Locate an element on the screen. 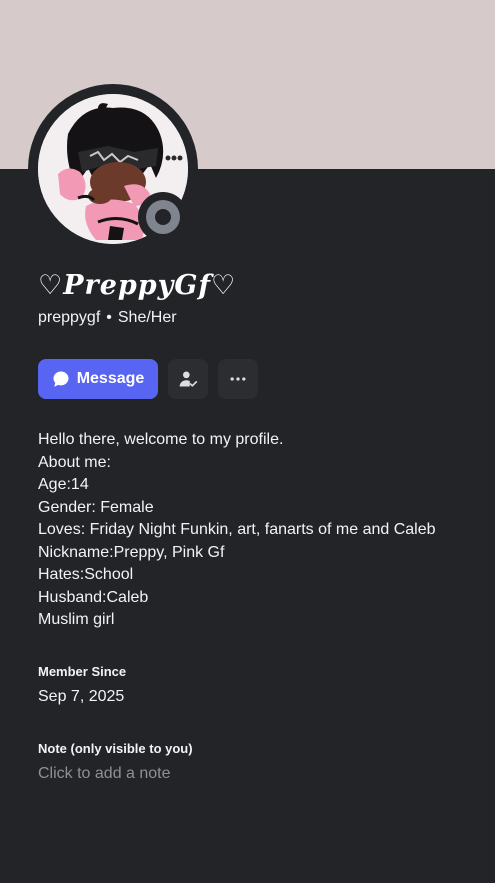 The image size is (495, 883). message-button-label: Message is located at coordinates (110, 378).